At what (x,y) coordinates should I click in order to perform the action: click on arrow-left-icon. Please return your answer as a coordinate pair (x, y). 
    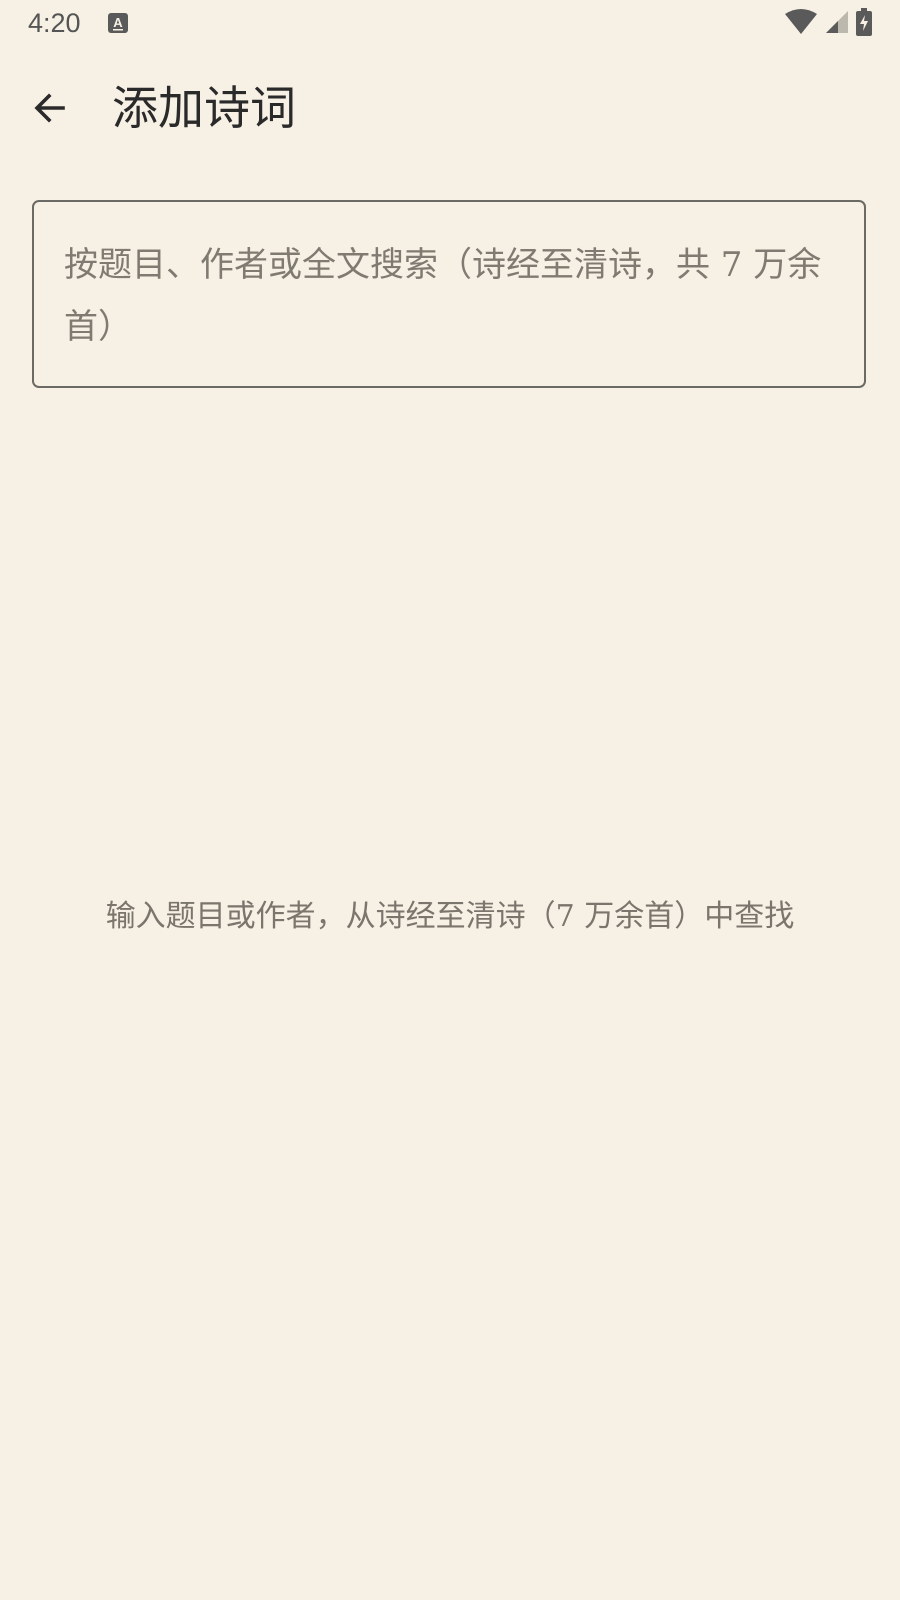
    Looking at the image, I should click on (50, 110).